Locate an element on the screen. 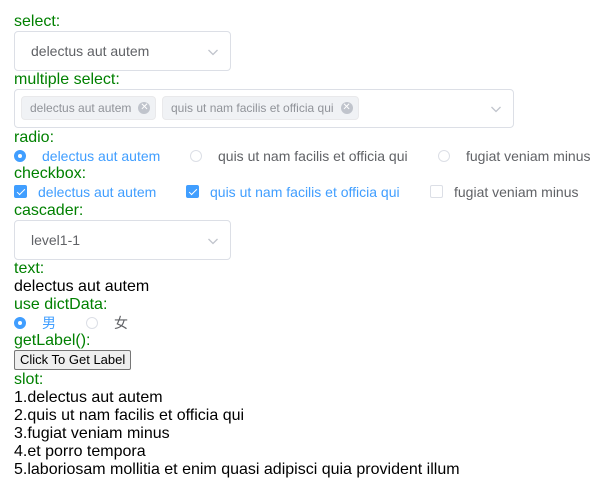 This screenshot has height=500, width=600. dict-radio-male is located at coordinates (20, 323).